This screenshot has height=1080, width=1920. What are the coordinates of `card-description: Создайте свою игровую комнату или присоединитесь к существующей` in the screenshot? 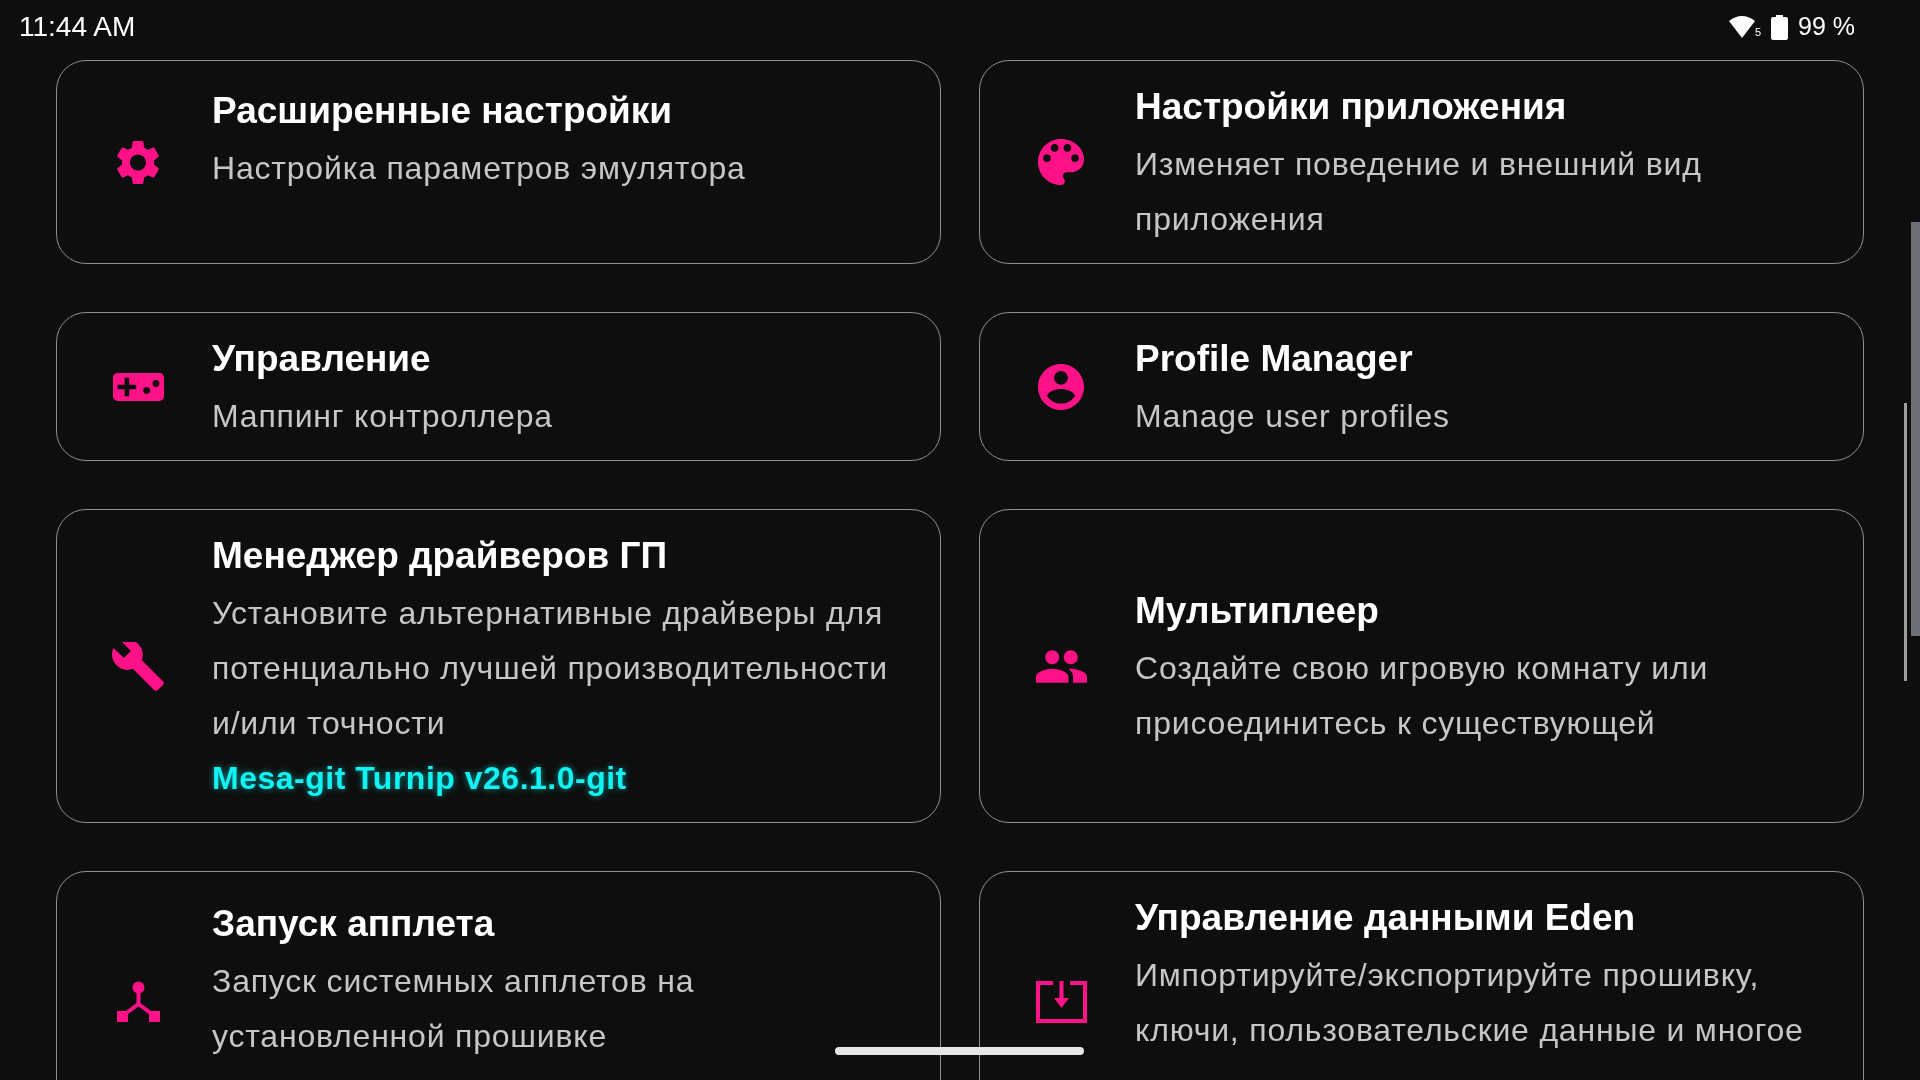 It's located at (1422, 695).